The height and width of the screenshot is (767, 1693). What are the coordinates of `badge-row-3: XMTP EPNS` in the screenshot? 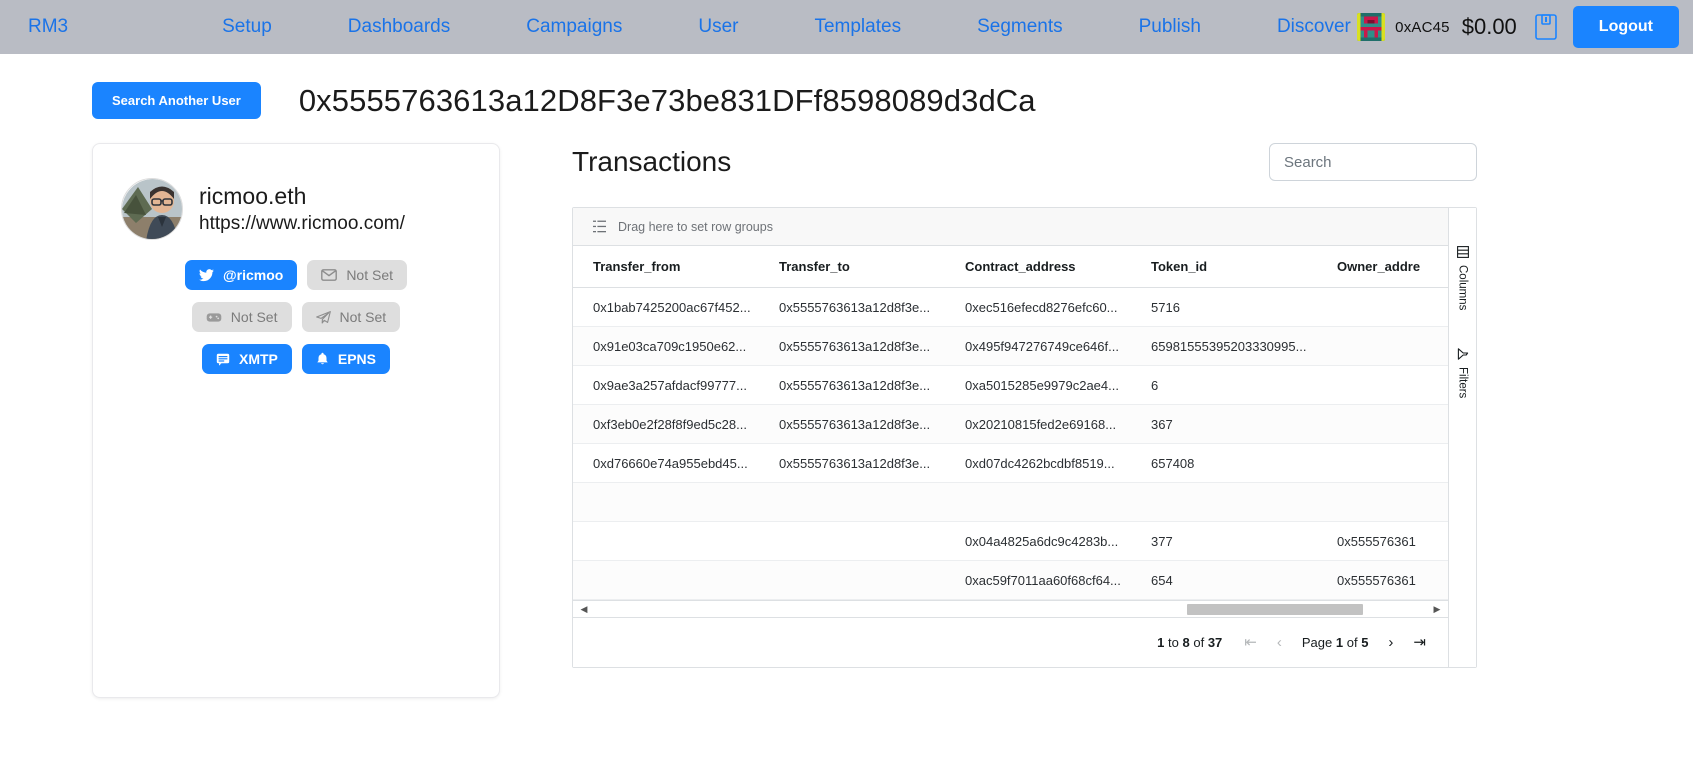 It's located at (296, 359).